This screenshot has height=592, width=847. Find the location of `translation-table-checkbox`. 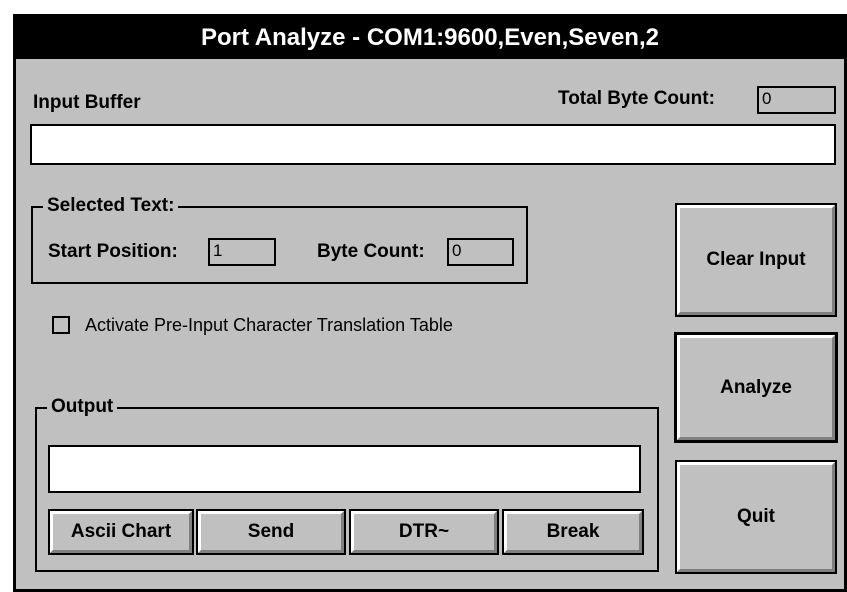

translation-table-checkbox is located at coordinates (61, 325).